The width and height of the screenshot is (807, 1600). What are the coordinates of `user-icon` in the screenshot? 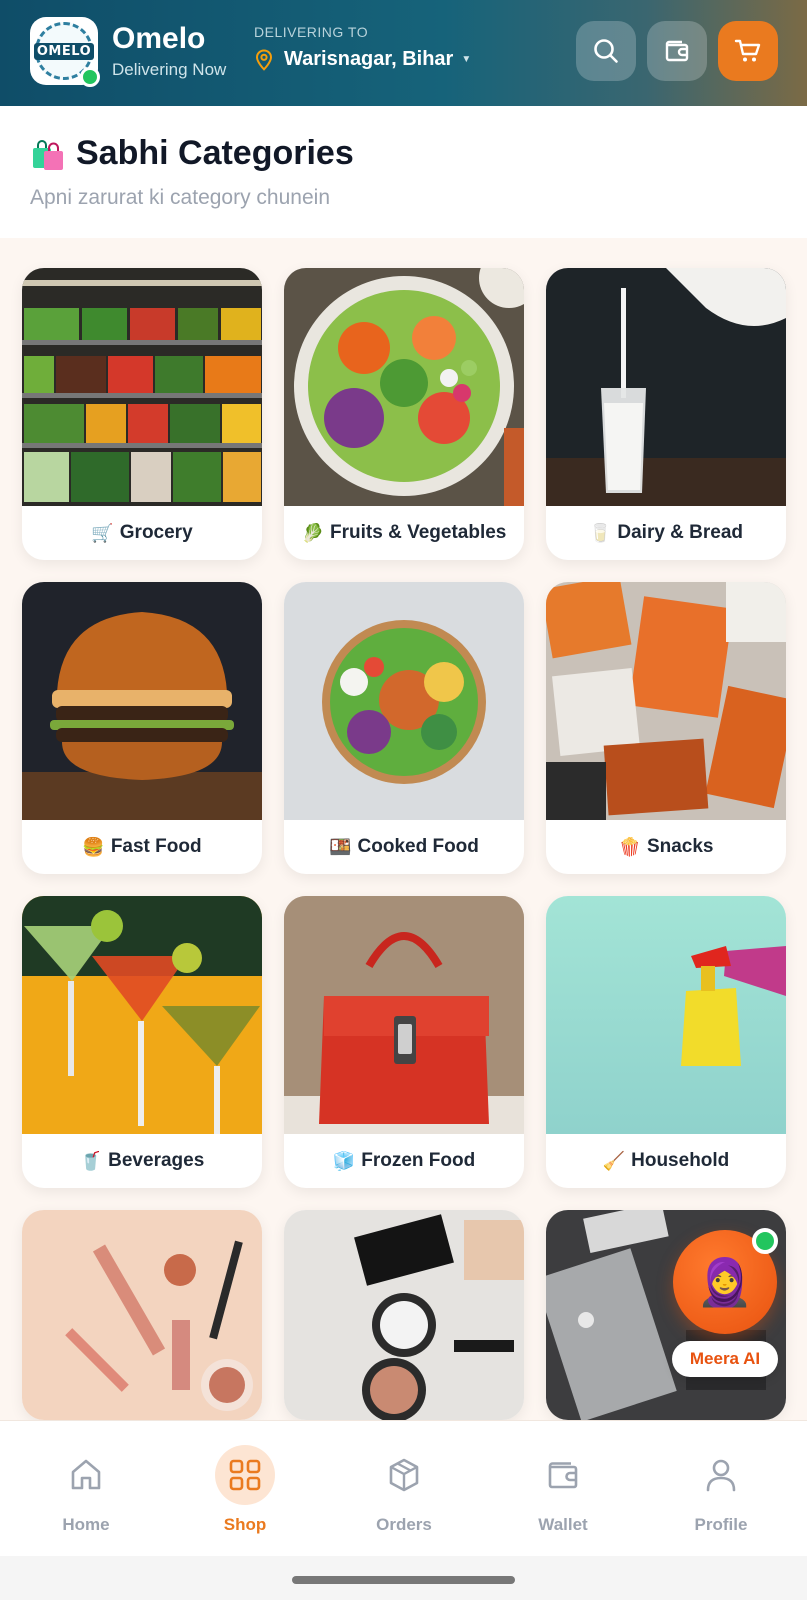 It's located at (721, 1475).